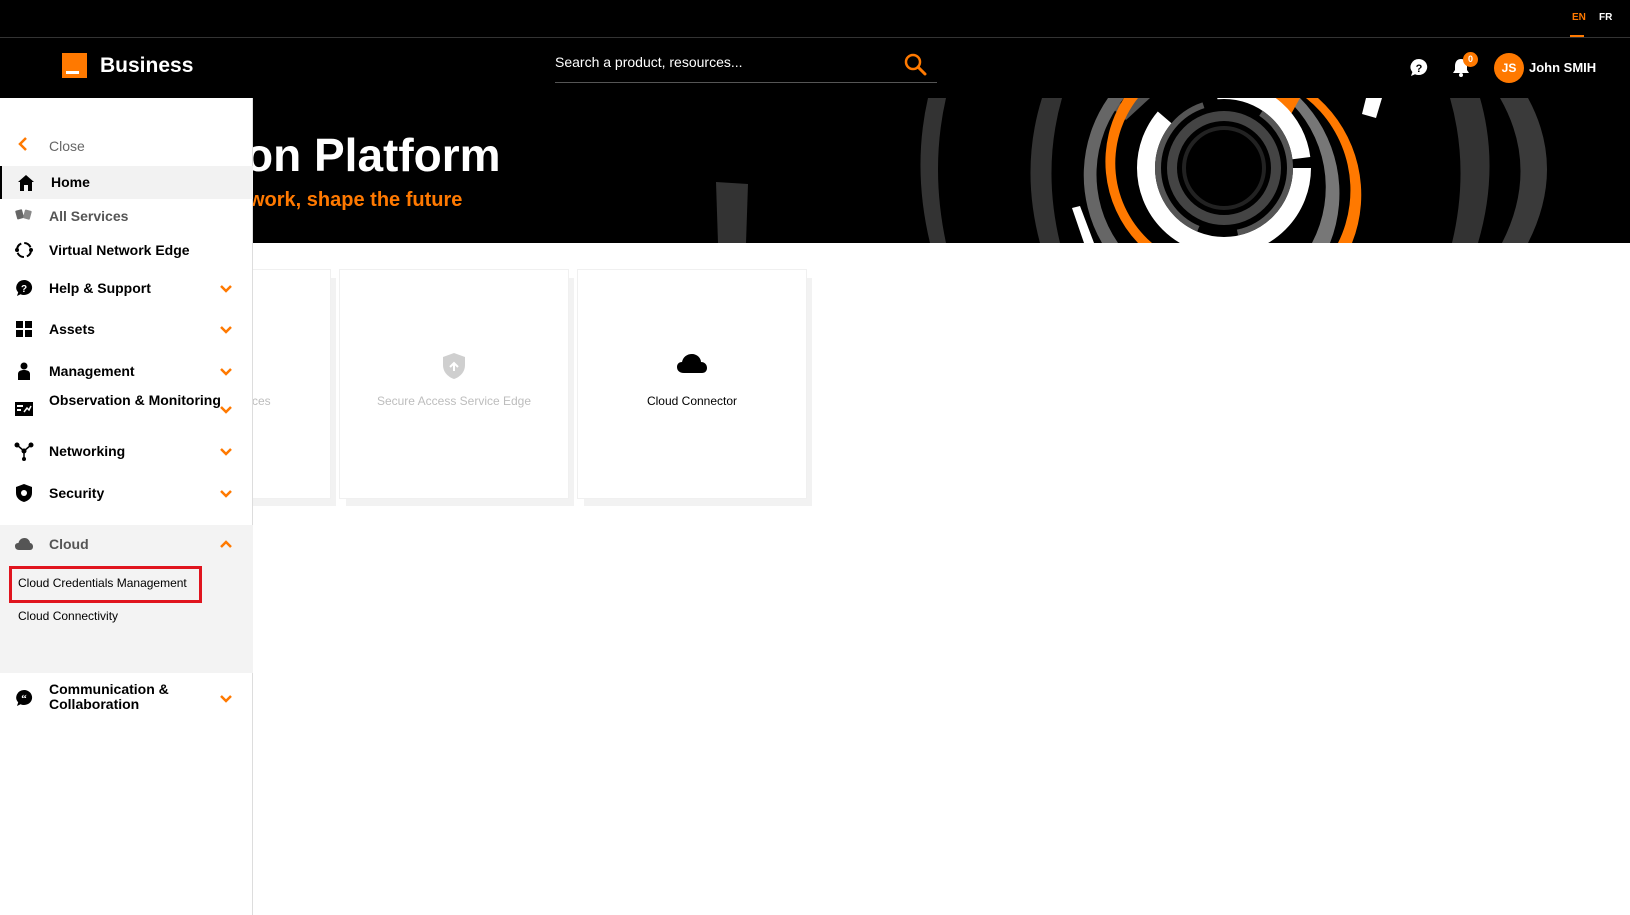 The image size is (1630, 915). What do you see at coordinates (692, 401) in the screenshot?
I see `card-label: Cloud Connector` at bounding box center [692, 401].